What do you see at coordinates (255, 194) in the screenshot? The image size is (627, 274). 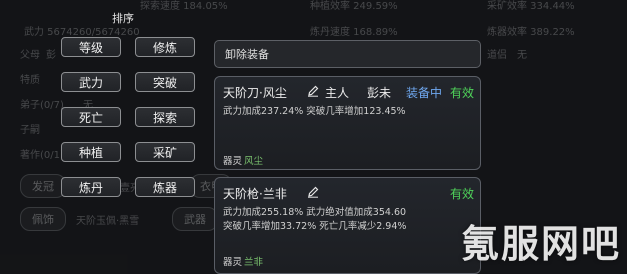 I see `equipment-title: 天阶枪·兰非` at bounding box center [255, 194].